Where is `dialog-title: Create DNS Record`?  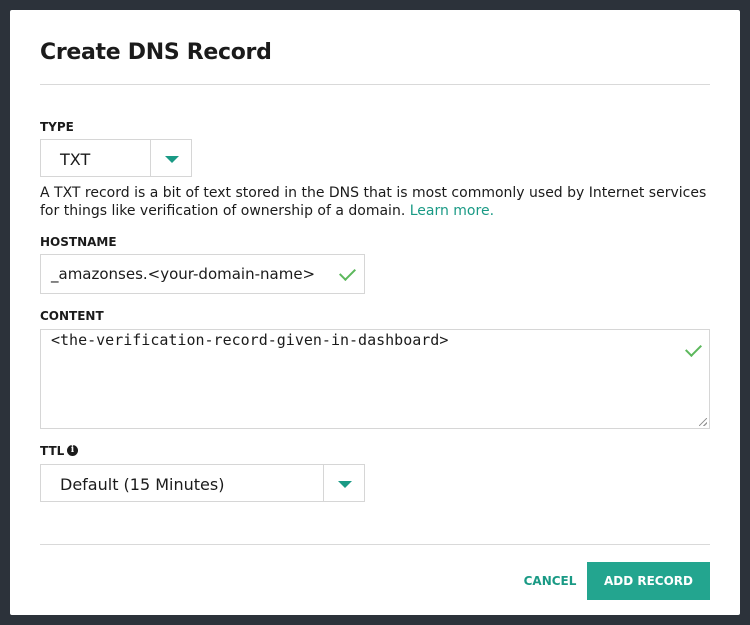
dialog-title: Create DNS Record is located at coordinates (156, 52).